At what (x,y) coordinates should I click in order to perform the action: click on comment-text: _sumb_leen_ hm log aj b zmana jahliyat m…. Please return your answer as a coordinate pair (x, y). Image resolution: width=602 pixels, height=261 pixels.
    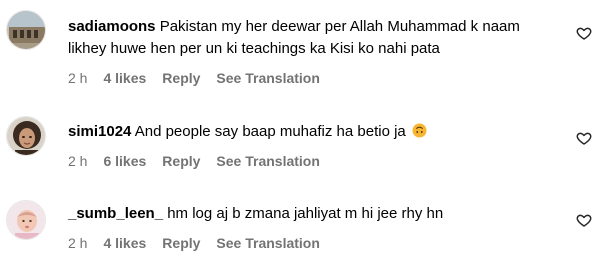
    Looking at the image, I should click on (313, 214).